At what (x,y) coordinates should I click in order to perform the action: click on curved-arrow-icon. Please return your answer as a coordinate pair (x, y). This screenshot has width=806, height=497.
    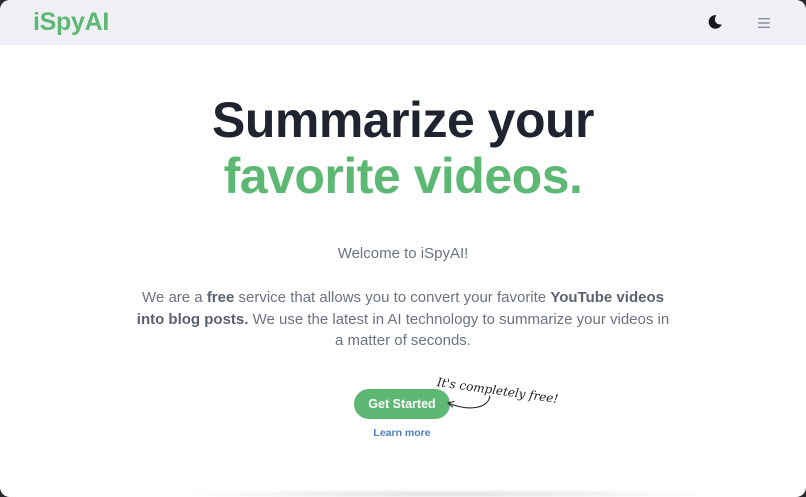
    Looking at the image, I should click on (468, 403).